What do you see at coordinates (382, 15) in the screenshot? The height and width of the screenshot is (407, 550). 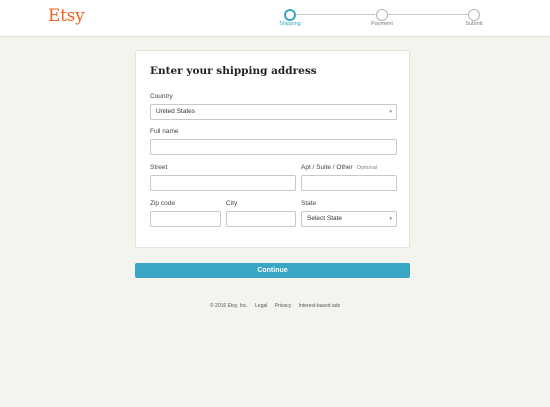 I see `step-payment-circle` at bounding box center [382, 15].